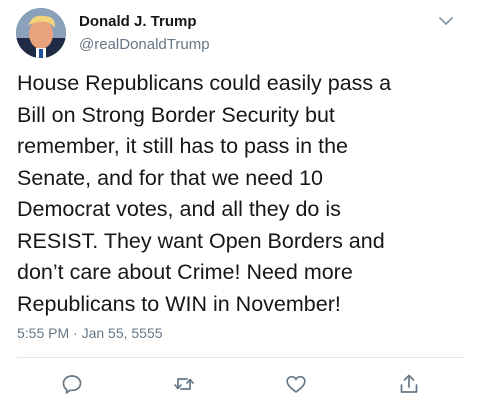 This screenshot has width=480, height=410. Describe the element at coordinates (72, 384) in the screenshot. I see `reply-icon` at that location.